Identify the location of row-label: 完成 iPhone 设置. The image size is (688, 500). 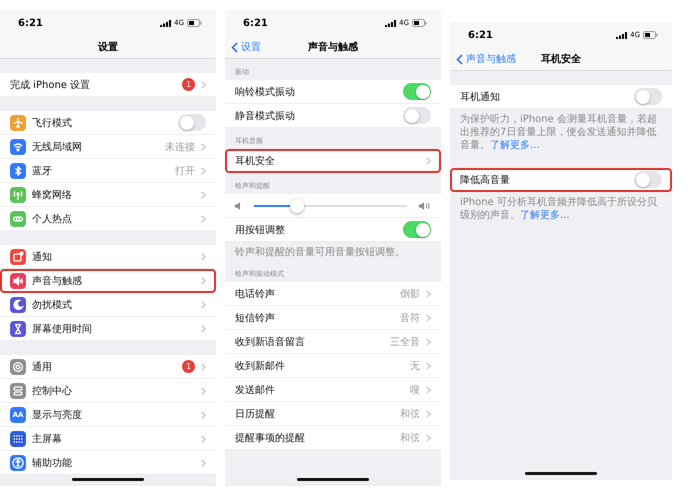
(50, 85).